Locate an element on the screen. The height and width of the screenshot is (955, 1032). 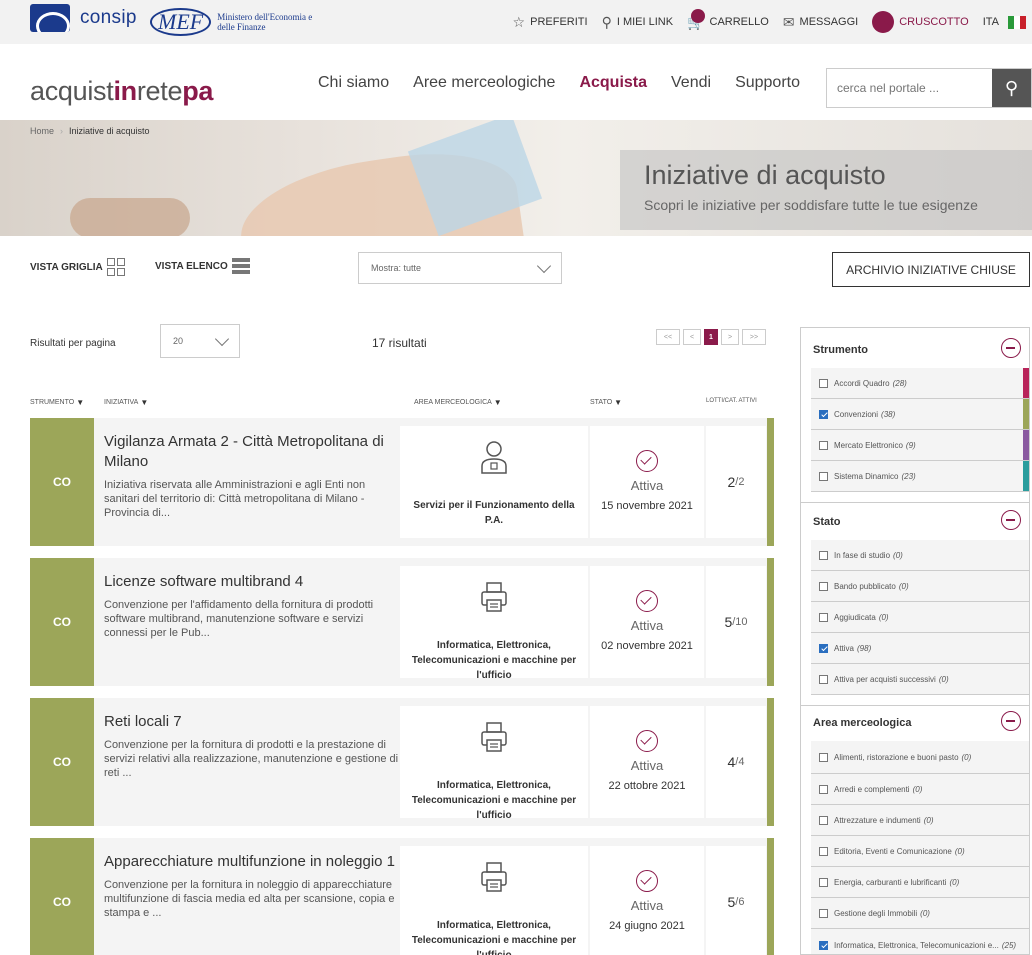
menu-aree-merceologiche: Aree merceologiche is located at coordinates (484, 83).